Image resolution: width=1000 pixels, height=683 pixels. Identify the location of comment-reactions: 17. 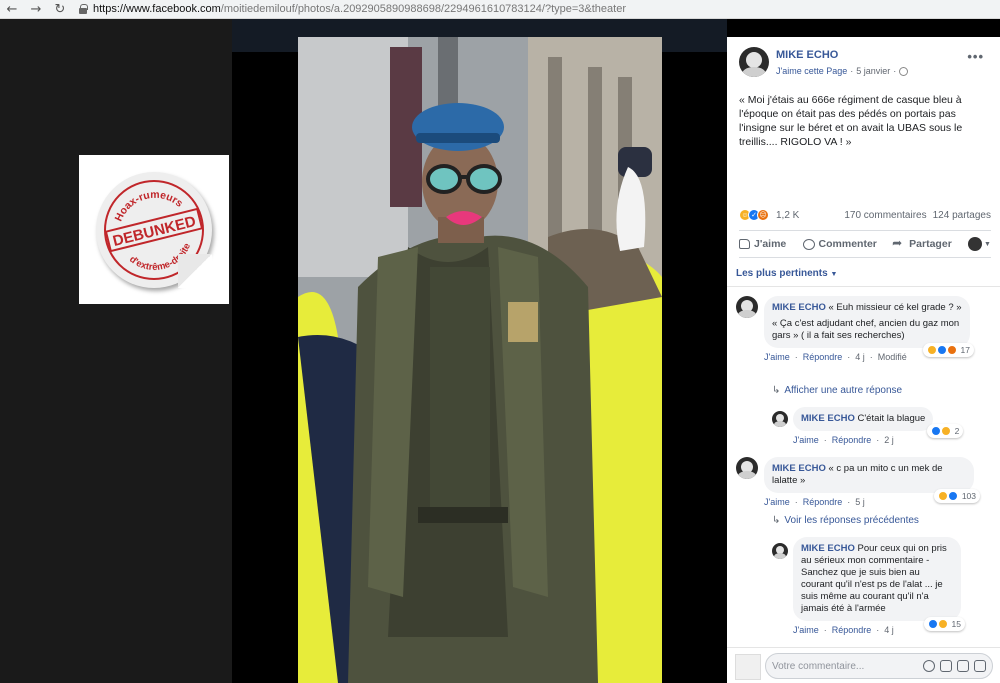
(948, 350).